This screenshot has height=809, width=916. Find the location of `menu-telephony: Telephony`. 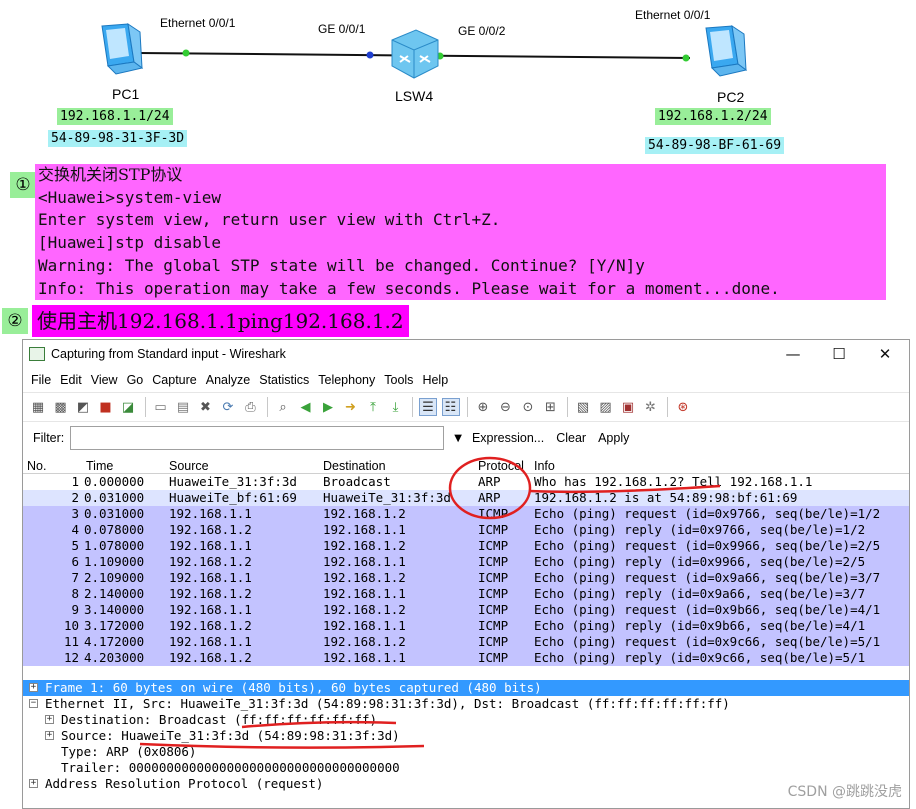

menu-telephony: Telephony is located at coordinates (346, 380).